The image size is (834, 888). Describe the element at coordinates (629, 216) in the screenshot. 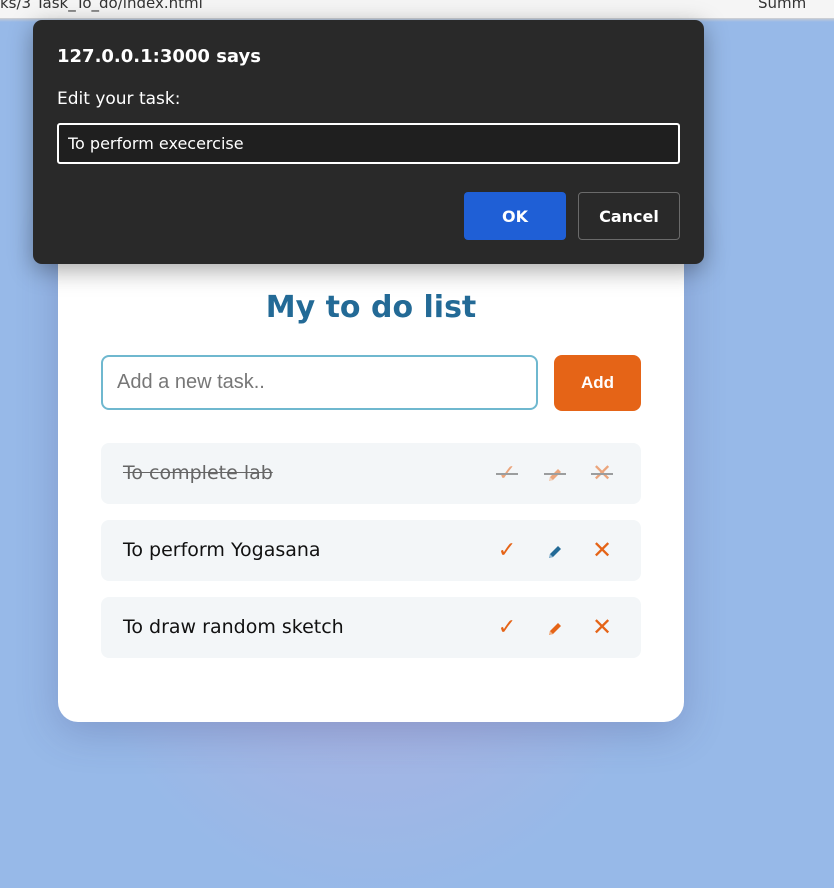

I see `cancel-button: Cancel` at that location.